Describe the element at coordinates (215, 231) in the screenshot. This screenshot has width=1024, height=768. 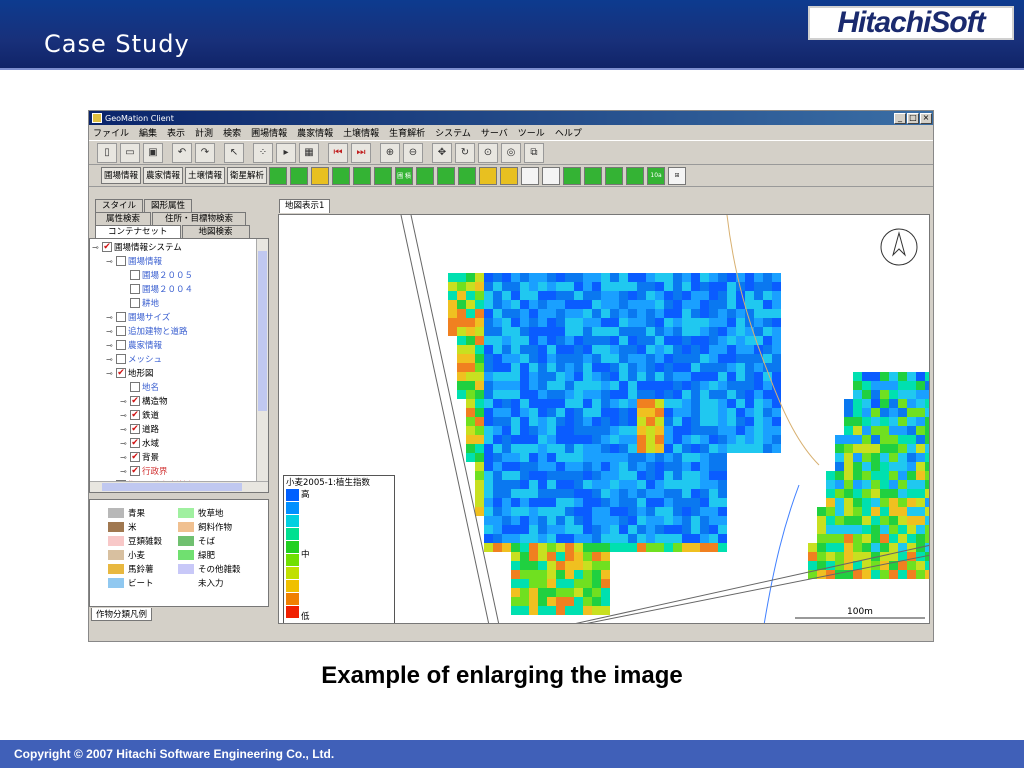
I see `tab-map-search: 地図検索` at that location.